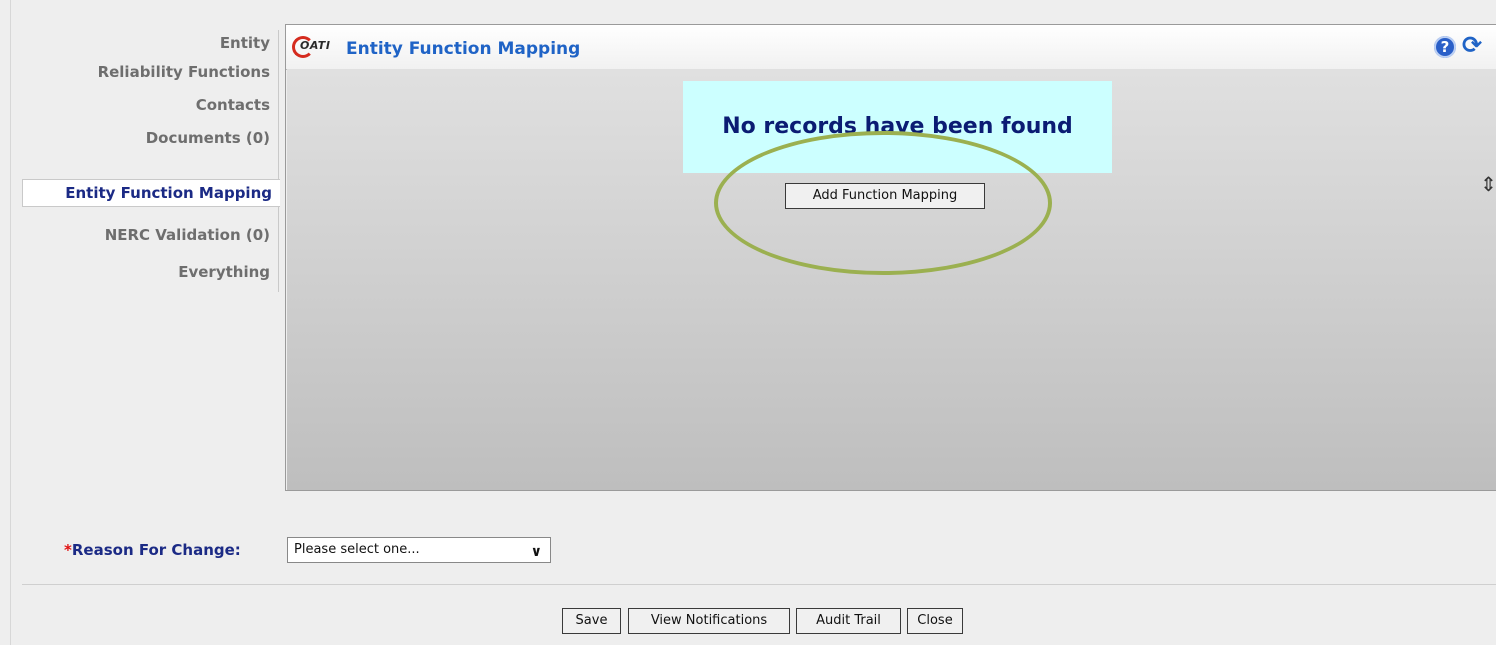 This screenshot has width=1496, height=645. I want to click on reason-for-change-label: *Reason For Change:, so click(152, 550).